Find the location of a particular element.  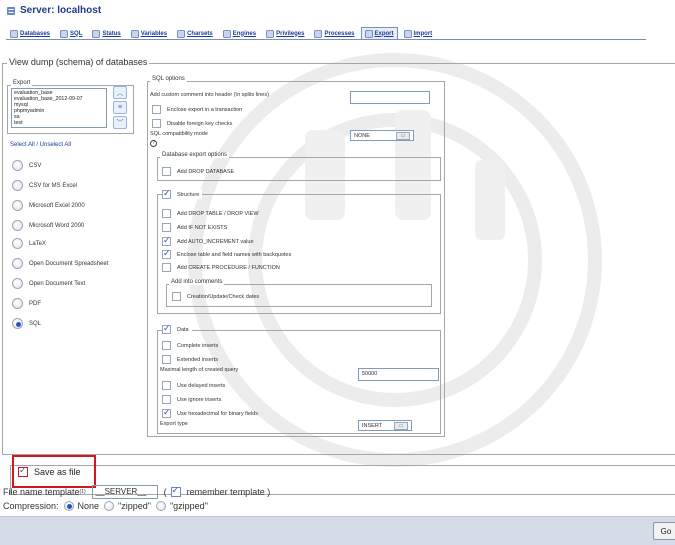

creation-dates-option: Creation/Update/Check dates is located at coordinates (215, 296).